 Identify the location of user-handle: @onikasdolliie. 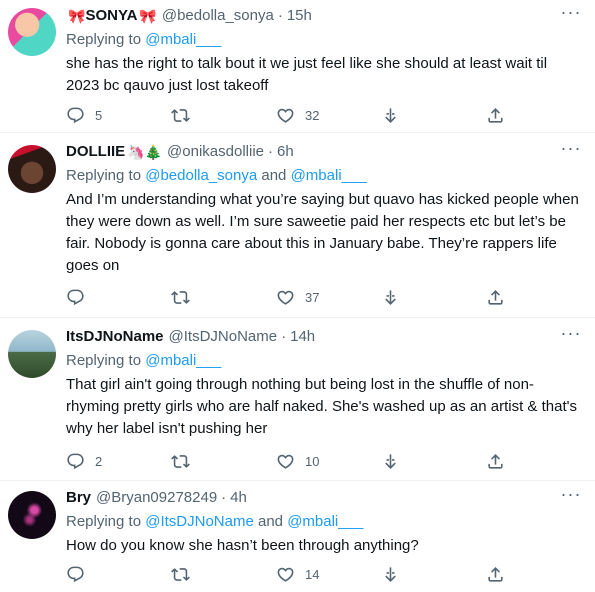
(215, 152).